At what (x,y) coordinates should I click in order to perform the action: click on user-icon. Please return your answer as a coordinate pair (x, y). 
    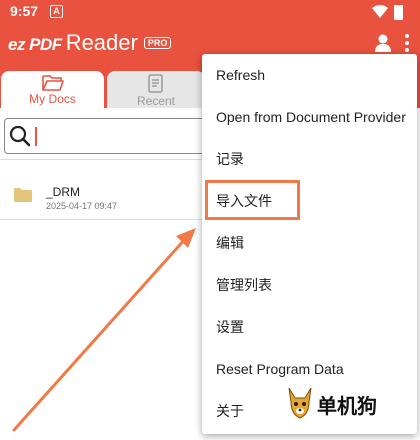
    Looking at the image, I should click on (383, 43).